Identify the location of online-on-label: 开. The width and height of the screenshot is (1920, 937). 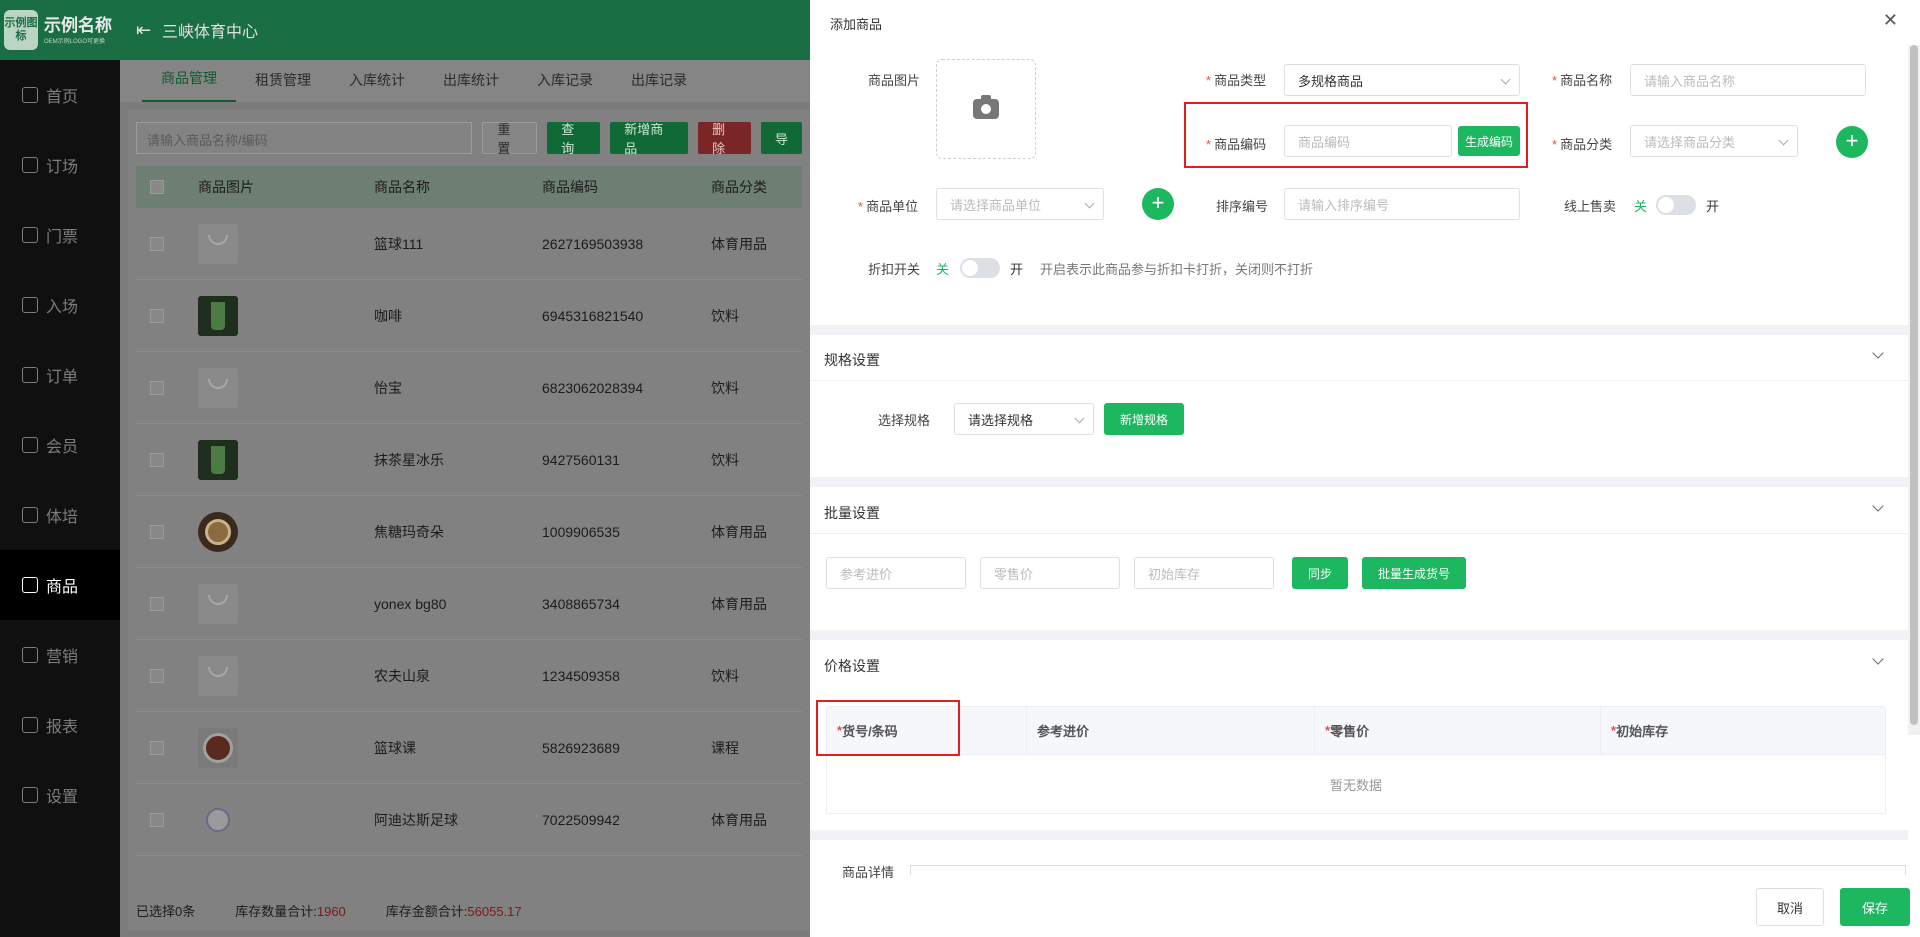
(1713, 206).